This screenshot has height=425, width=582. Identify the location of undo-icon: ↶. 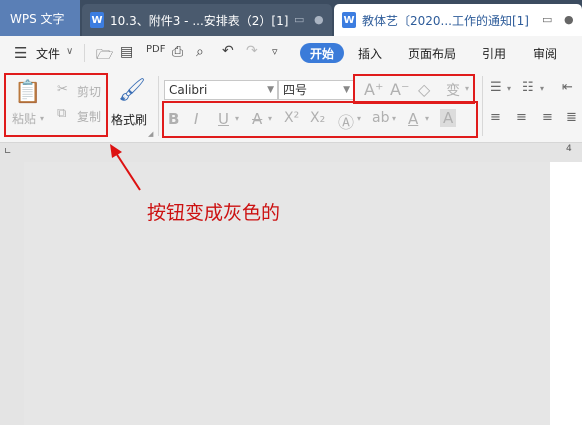
(228, 51).